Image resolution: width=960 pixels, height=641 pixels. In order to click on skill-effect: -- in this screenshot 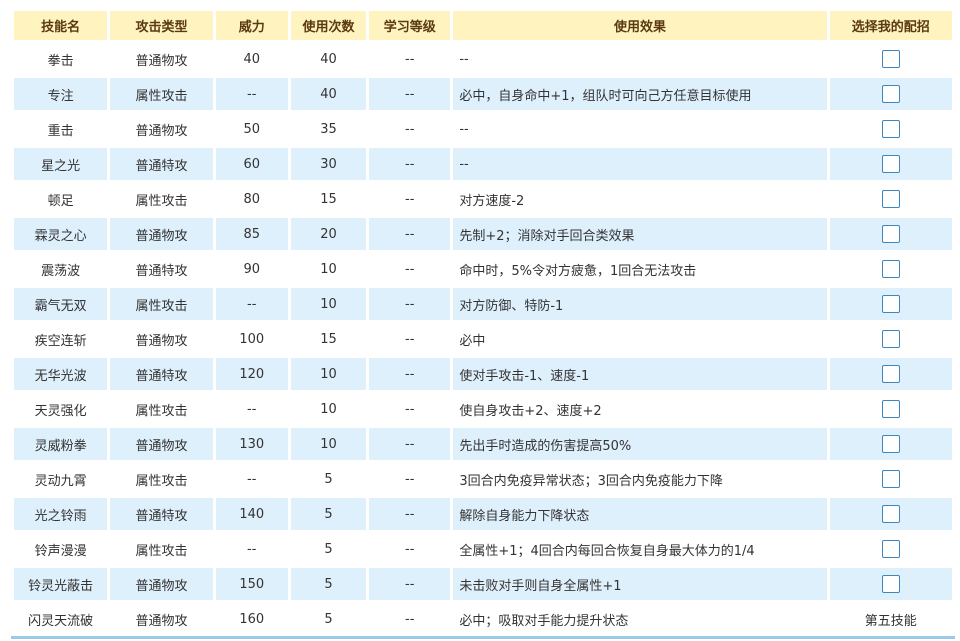, I will do `click(640, 129)`.